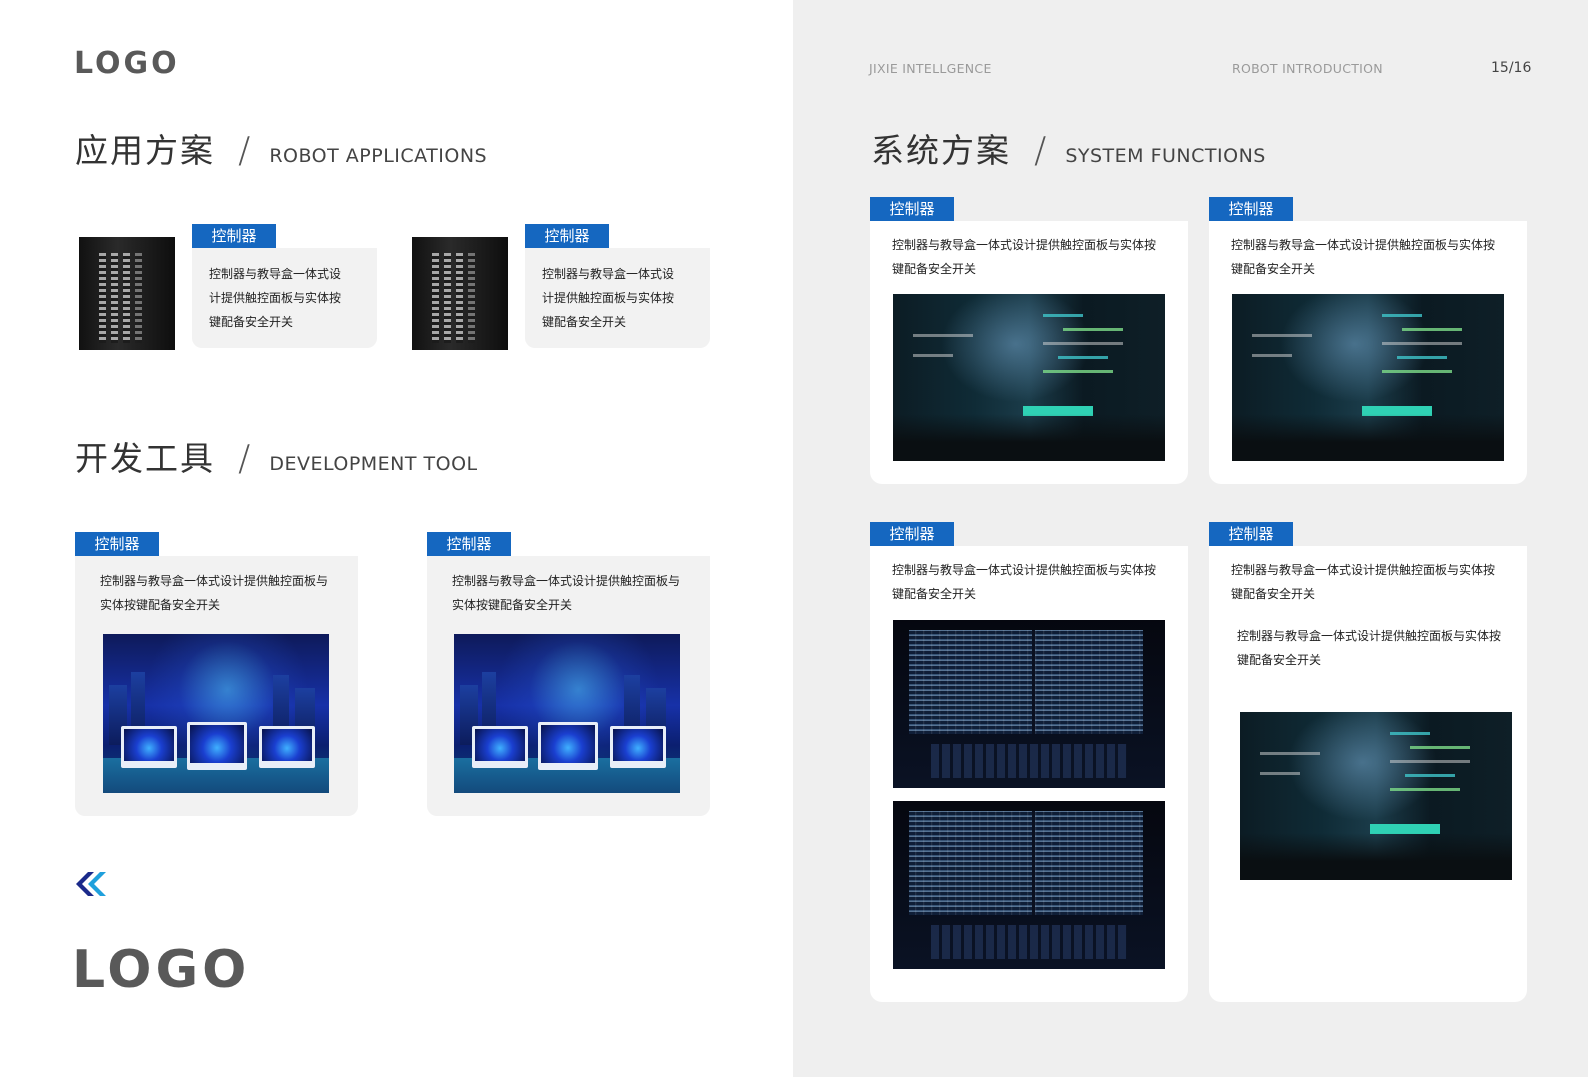 The height and width of the screenshot is (1077, 1588). What do you see at coordinates (373, 464) in the screenshot?
I see `section-title-en: DEVELOPMENT TOOL` at bounding box center [373, 464].